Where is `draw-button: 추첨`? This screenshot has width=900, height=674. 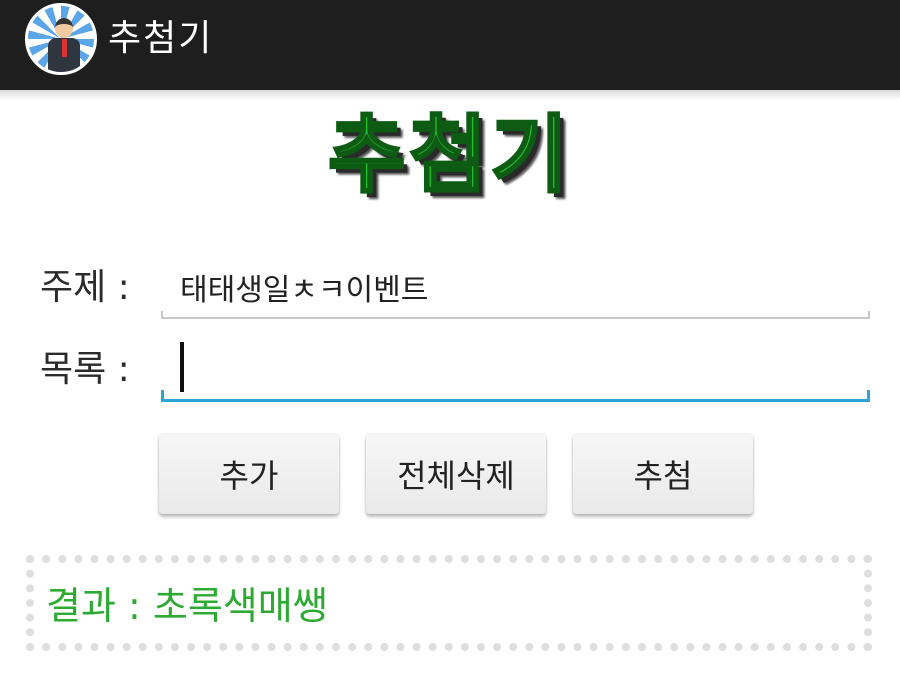 draw-button: 추첨 is located at coordinates (663, 474).